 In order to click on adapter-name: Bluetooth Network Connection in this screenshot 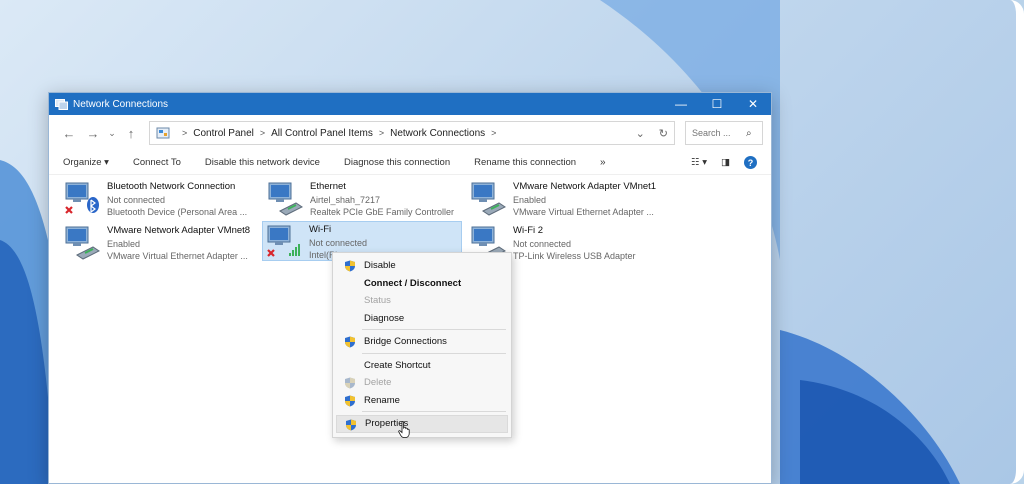, I will do `click(171, 186)`.